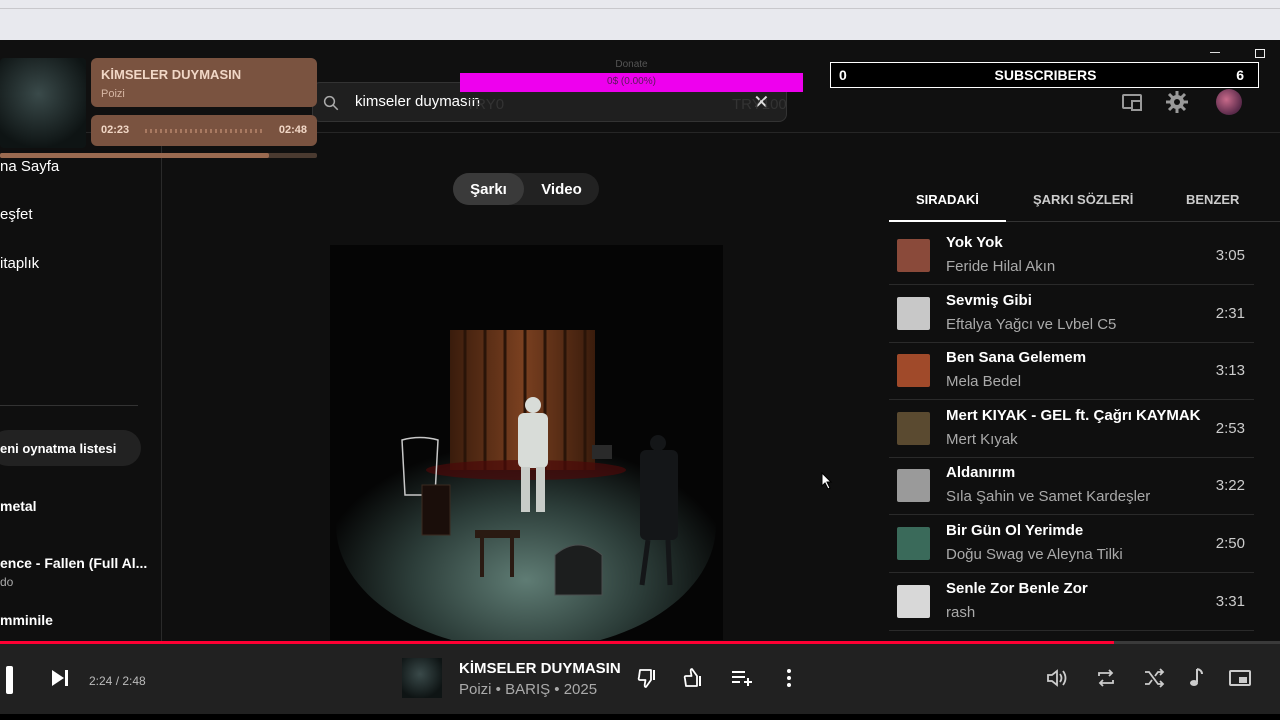 This screenshot has width=1280, height=720. Describe the element at coordinates (331, 103) in the screenshot. I see `search-icon` at that location.